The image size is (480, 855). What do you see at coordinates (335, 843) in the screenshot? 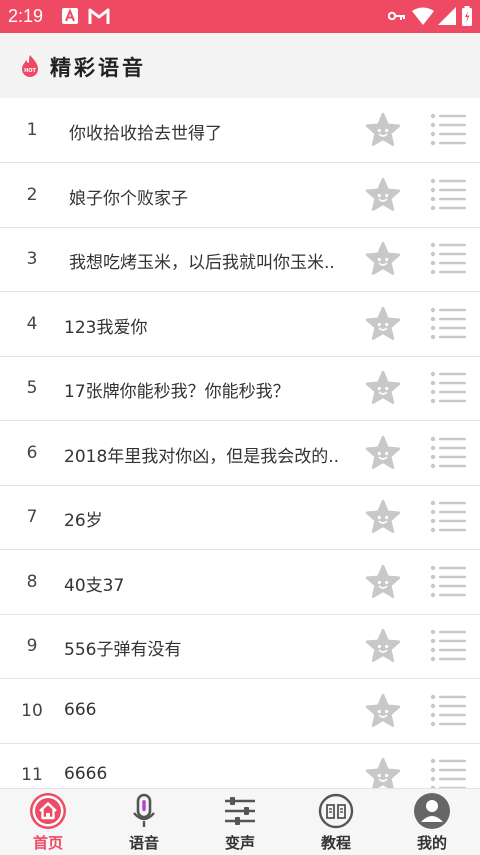
I see `tab-label: 教程` at bounding box center [335, 843].